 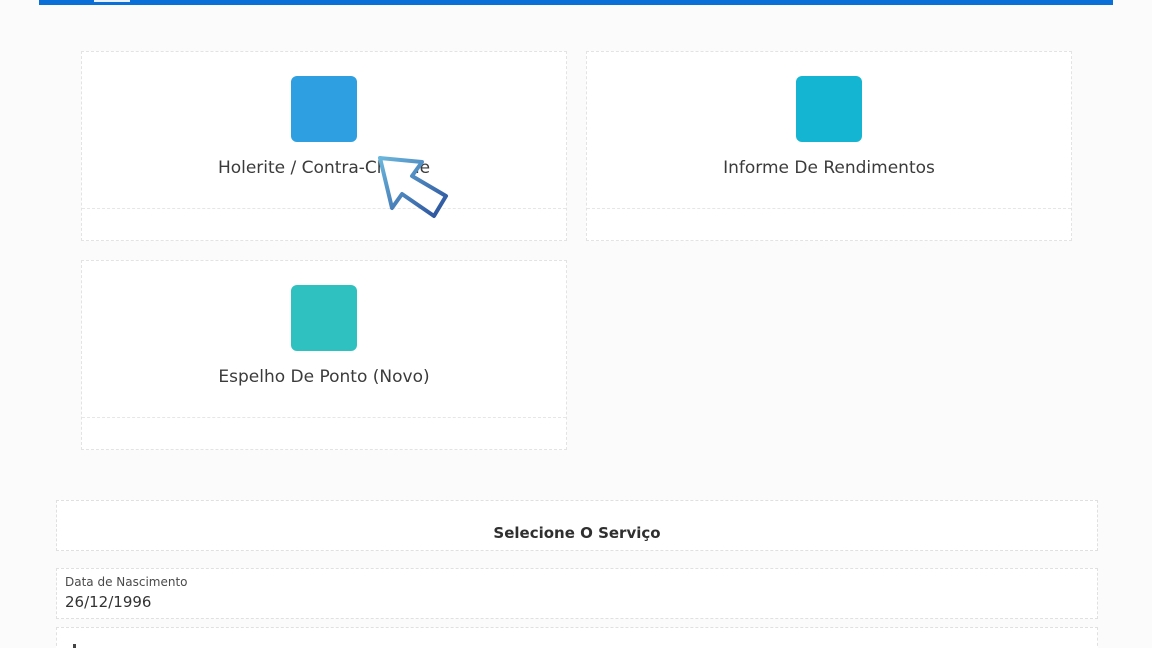 What do you see at coordinates (112, 1) in the screenshot?
I see `top-bar-tab-indicator` at bounding box center [112, 1].